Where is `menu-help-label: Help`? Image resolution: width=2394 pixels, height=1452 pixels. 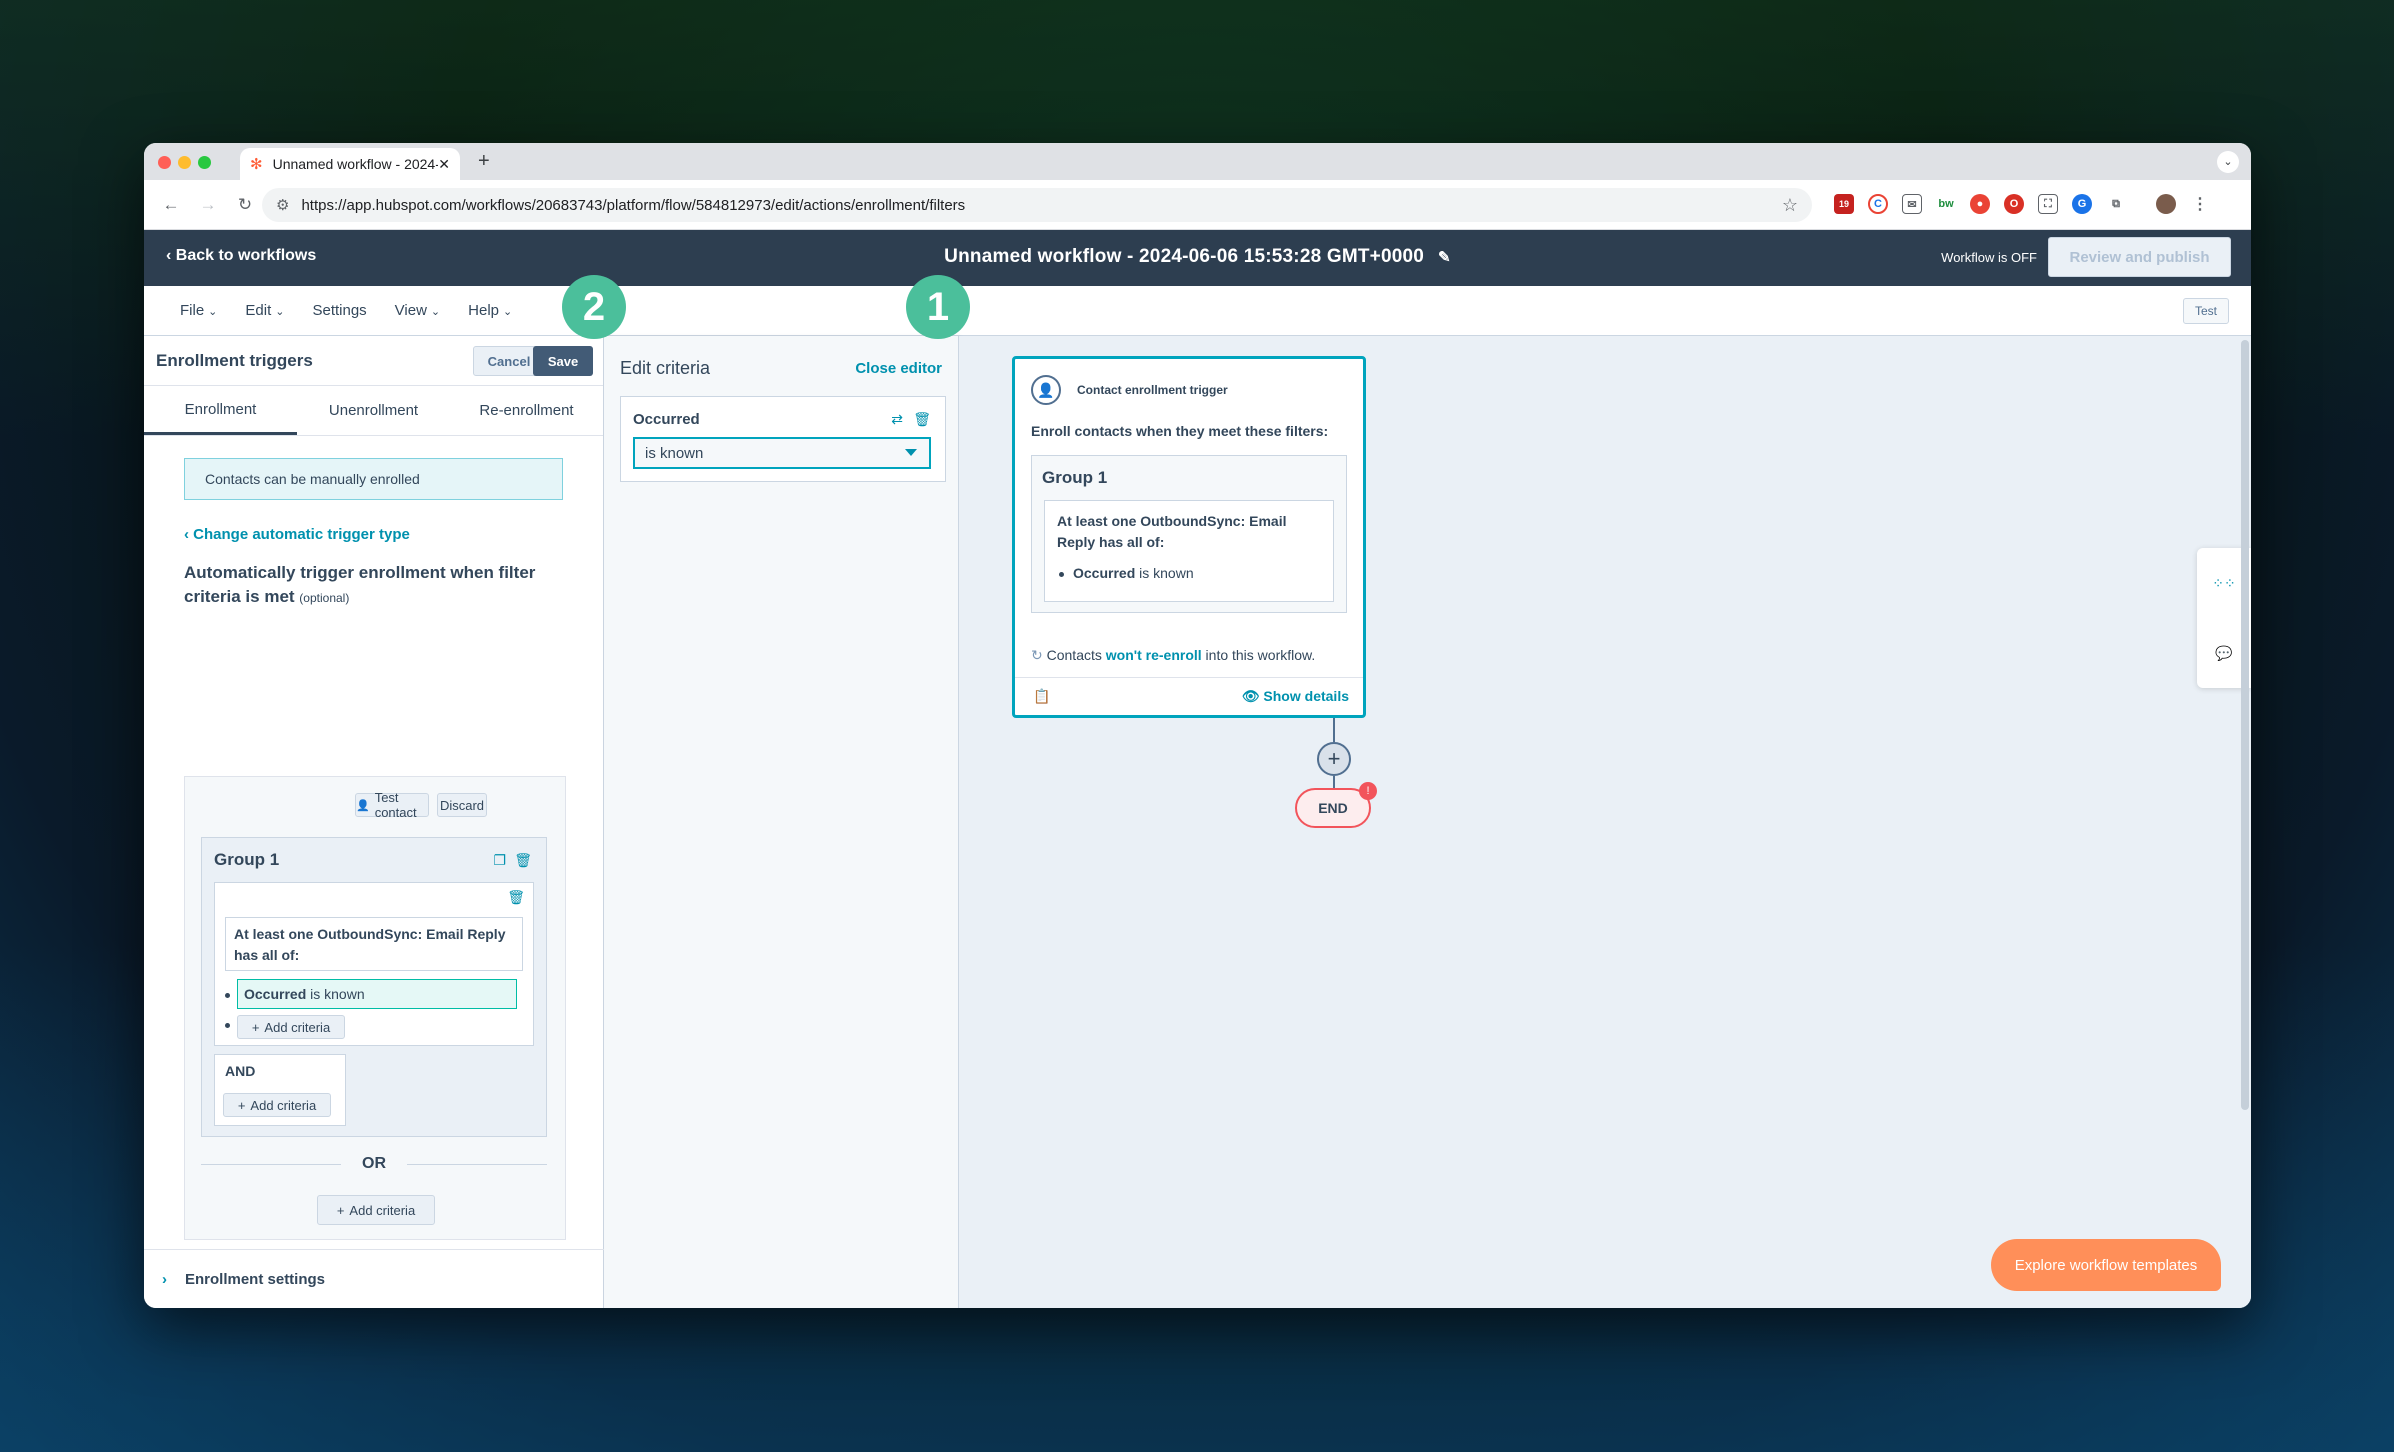
menu-help-label: Help is located at coordinates (483, 310).